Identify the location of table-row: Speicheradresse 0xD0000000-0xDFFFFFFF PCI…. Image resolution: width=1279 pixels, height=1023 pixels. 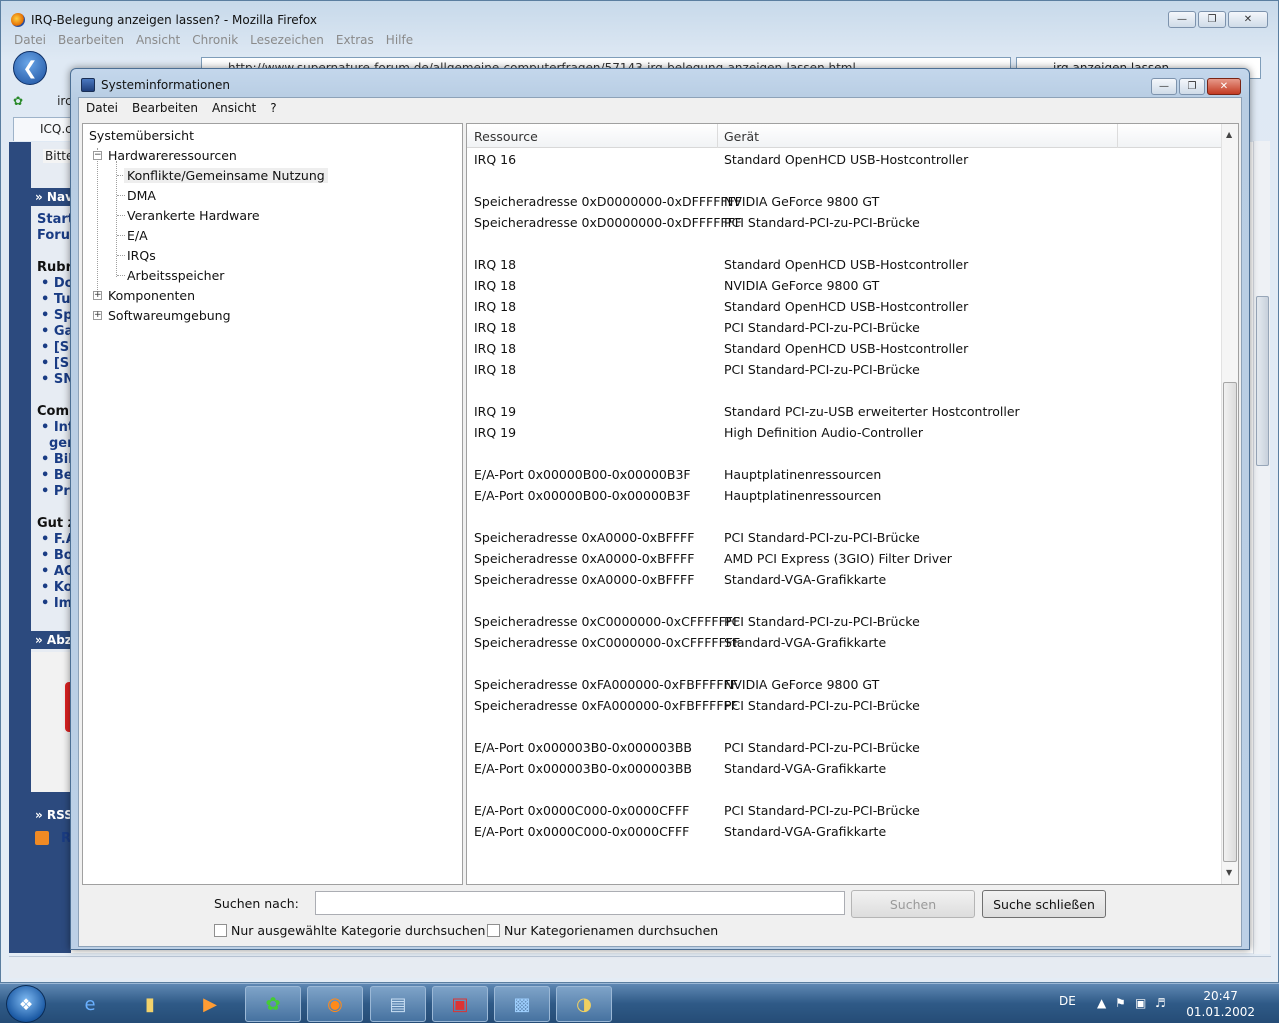
(697, 225).